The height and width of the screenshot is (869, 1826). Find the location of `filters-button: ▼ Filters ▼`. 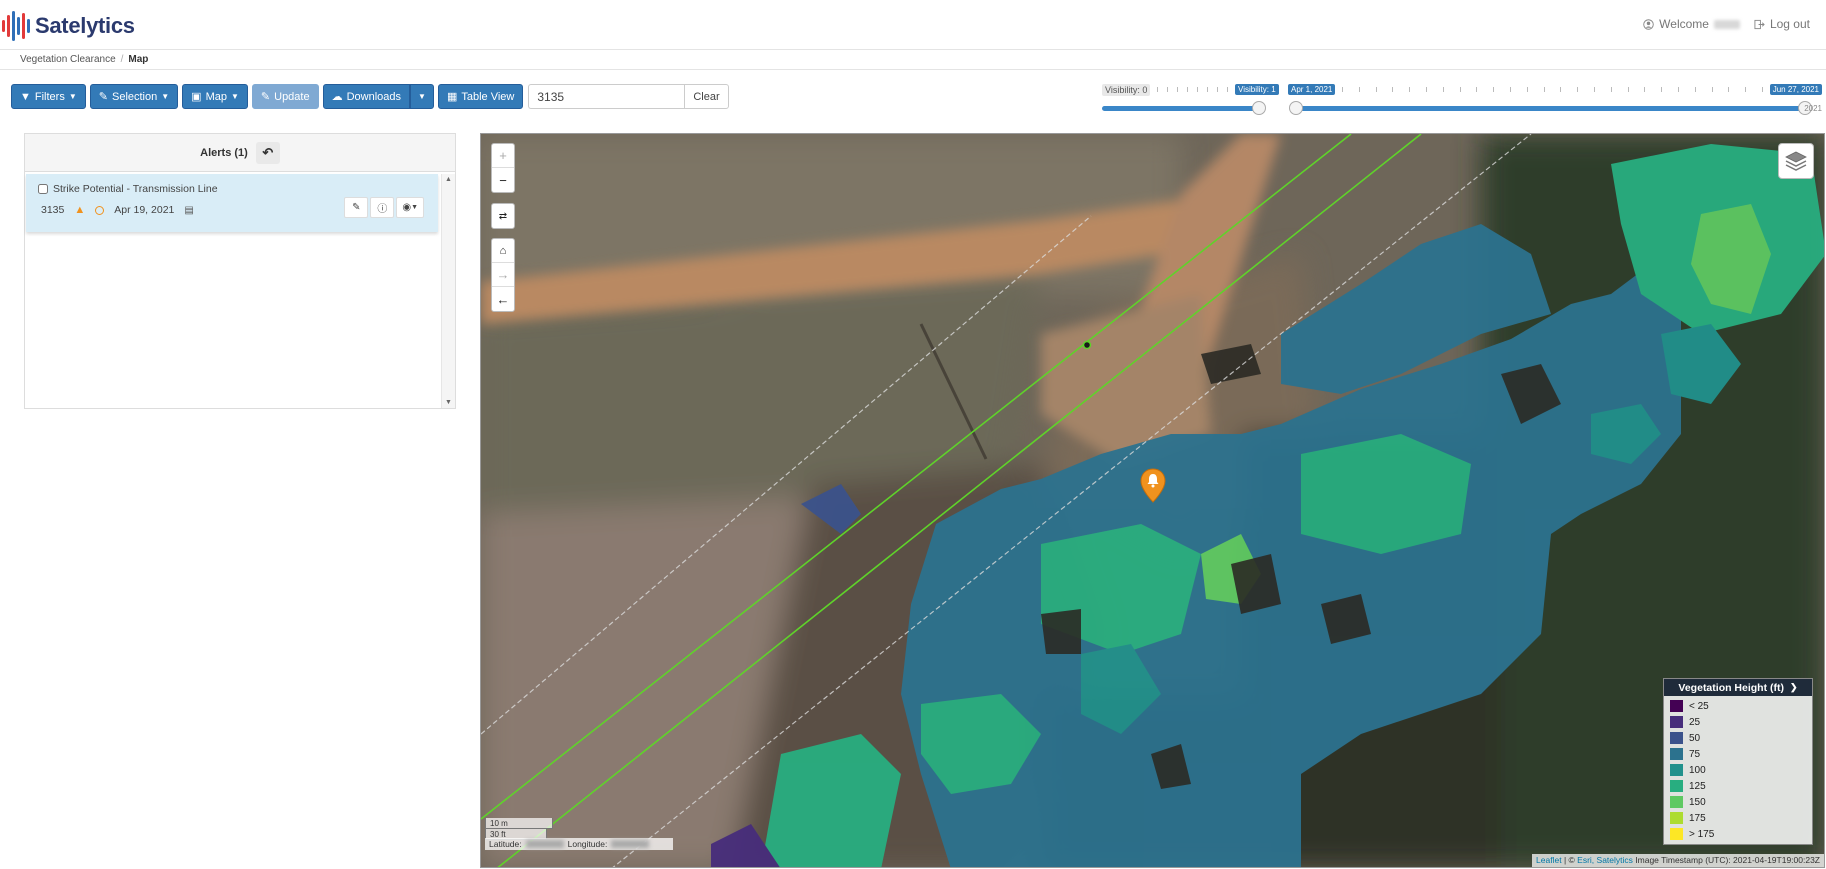

filters-button: ▼ Filters ▼ is located at coordinates (48, 96).